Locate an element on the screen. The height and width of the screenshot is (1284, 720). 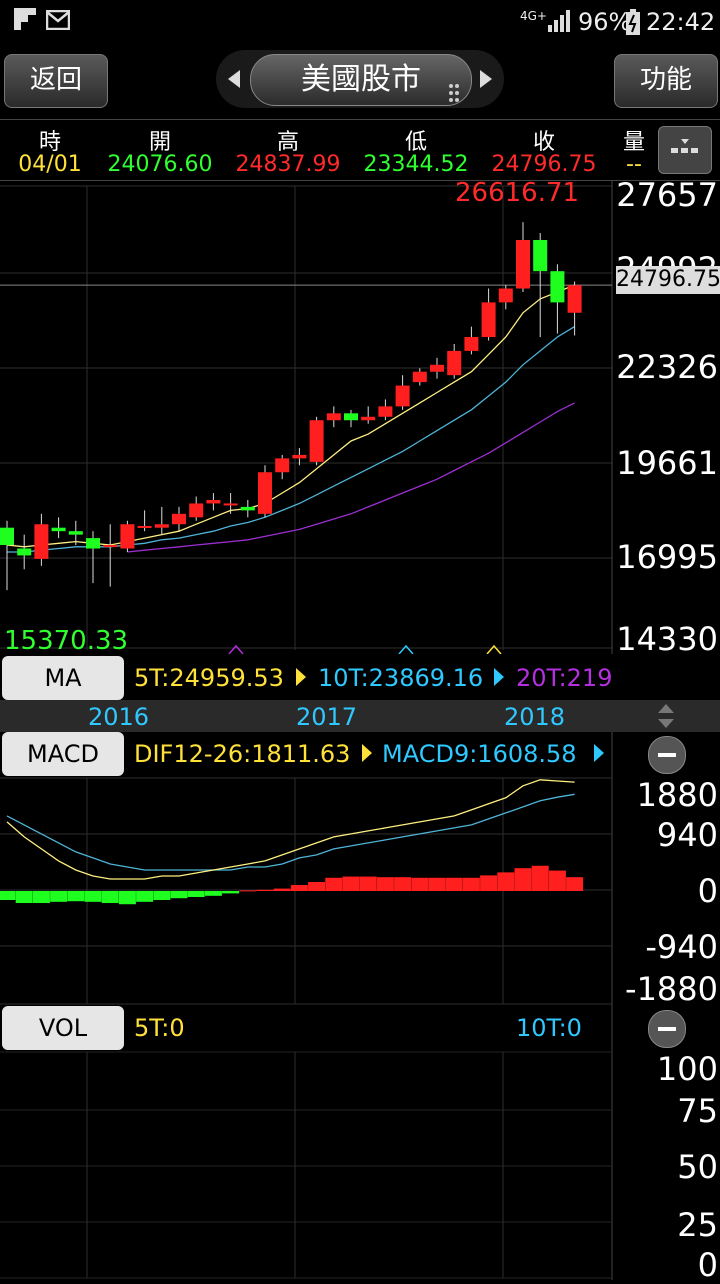
vol-axis-label: 0 is located at coordinates (707, 1265).